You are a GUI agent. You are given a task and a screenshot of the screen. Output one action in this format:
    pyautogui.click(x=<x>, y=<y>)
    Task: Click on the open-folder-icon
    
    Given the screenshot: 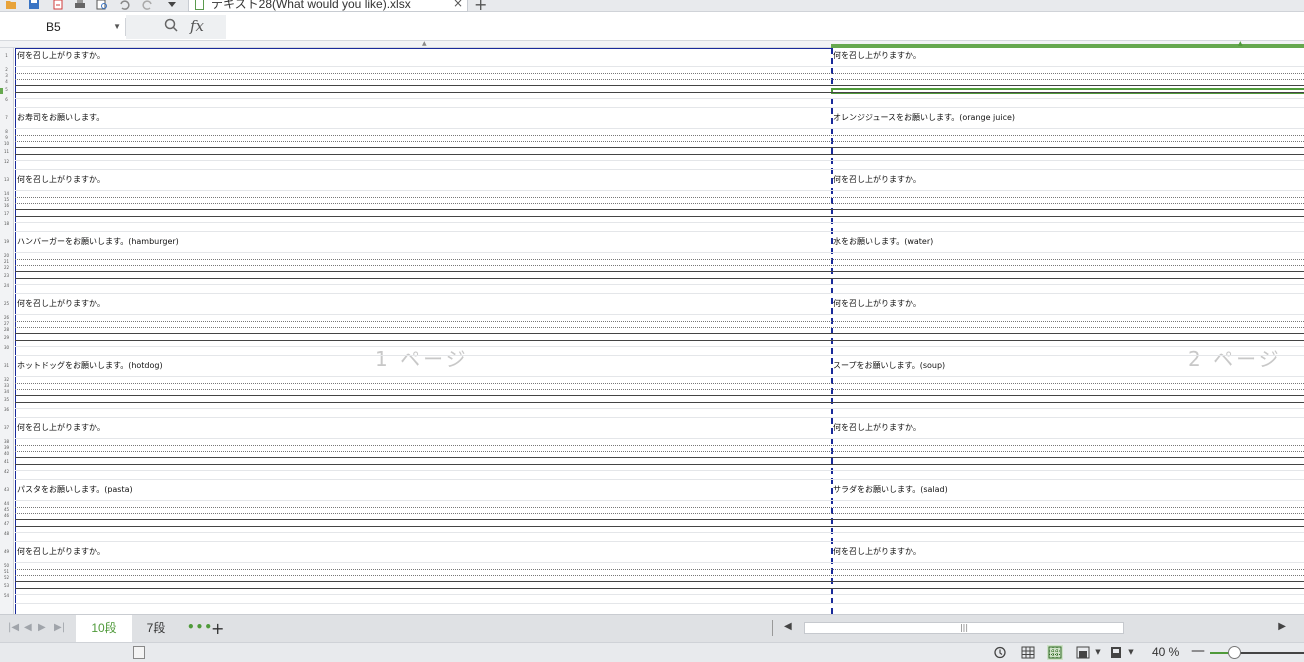 What is the action you would take?
    pyautogui.click(x=11, y=5)
    